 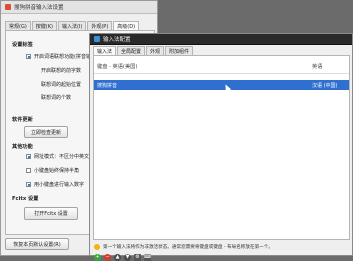 I want to click on option-label: 开启联想的前字数, so click(x=61, y=71).